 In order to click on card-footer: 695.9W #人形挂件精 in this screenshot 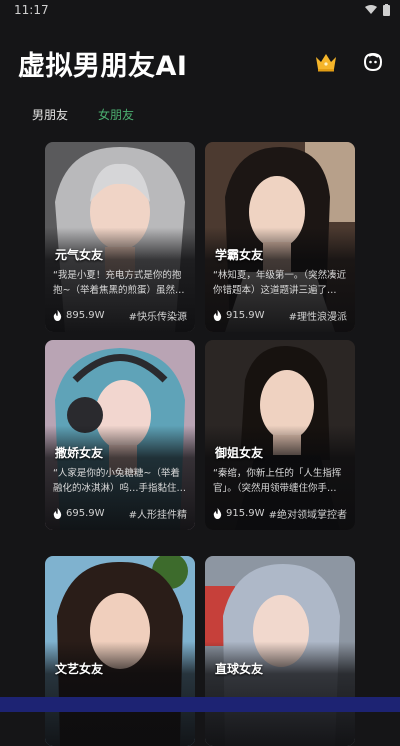, I will do `click(120, 513)`.